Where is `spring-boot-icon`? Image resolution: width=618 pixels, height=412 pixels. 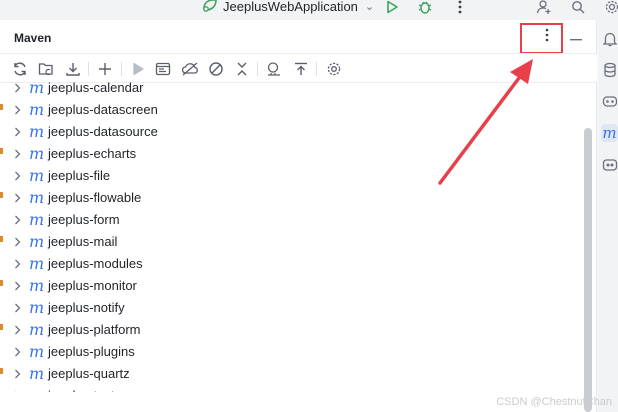
spring-boot-icon is located at coordinates (210, 7).